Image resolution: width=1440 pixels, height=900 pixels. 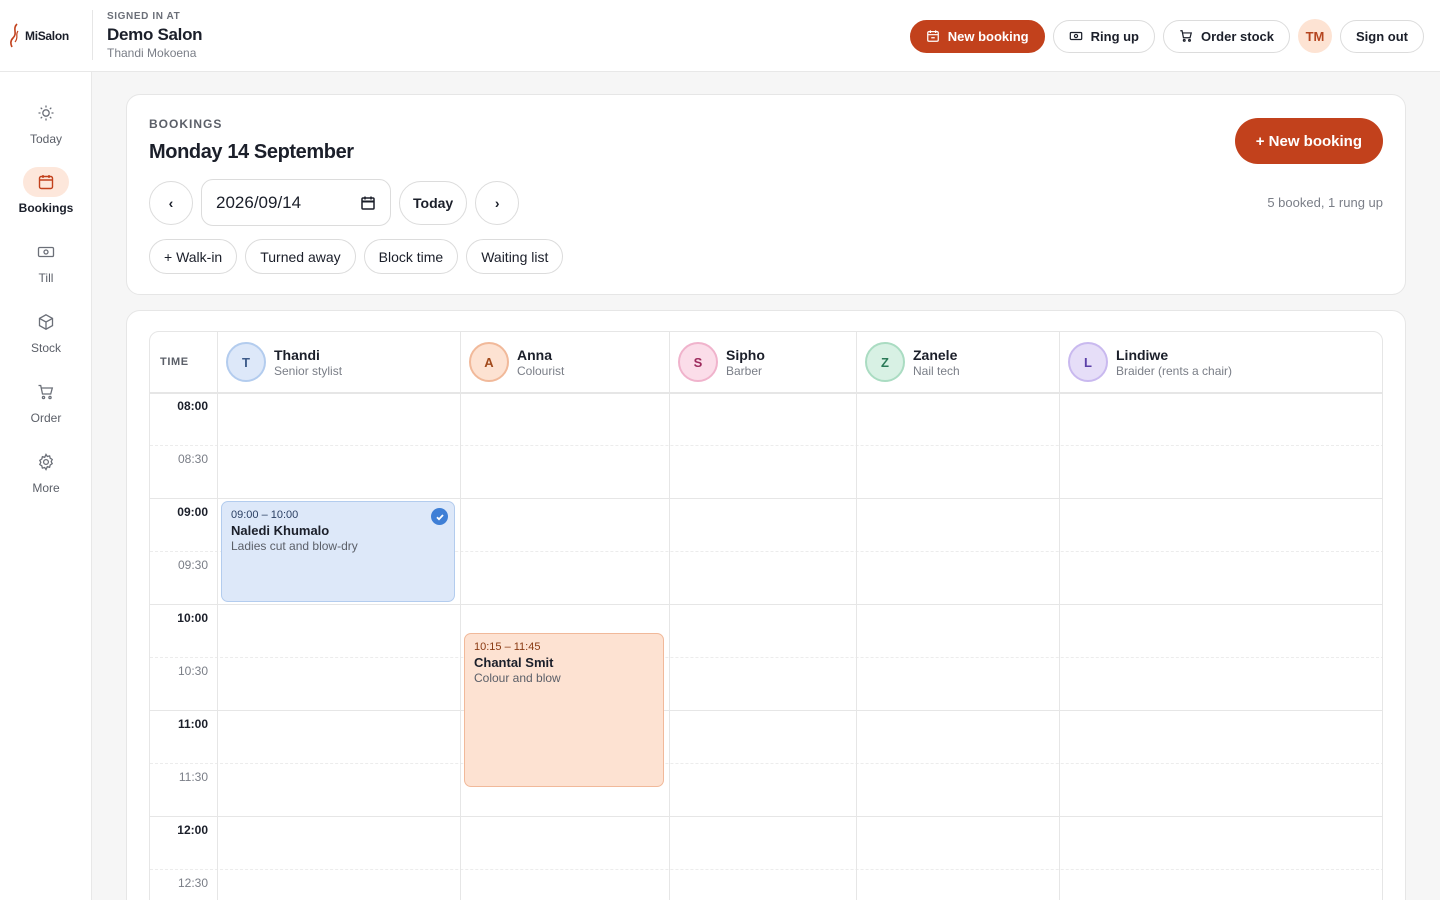 I want to click on avatar: S, so click(x=698, y=362).